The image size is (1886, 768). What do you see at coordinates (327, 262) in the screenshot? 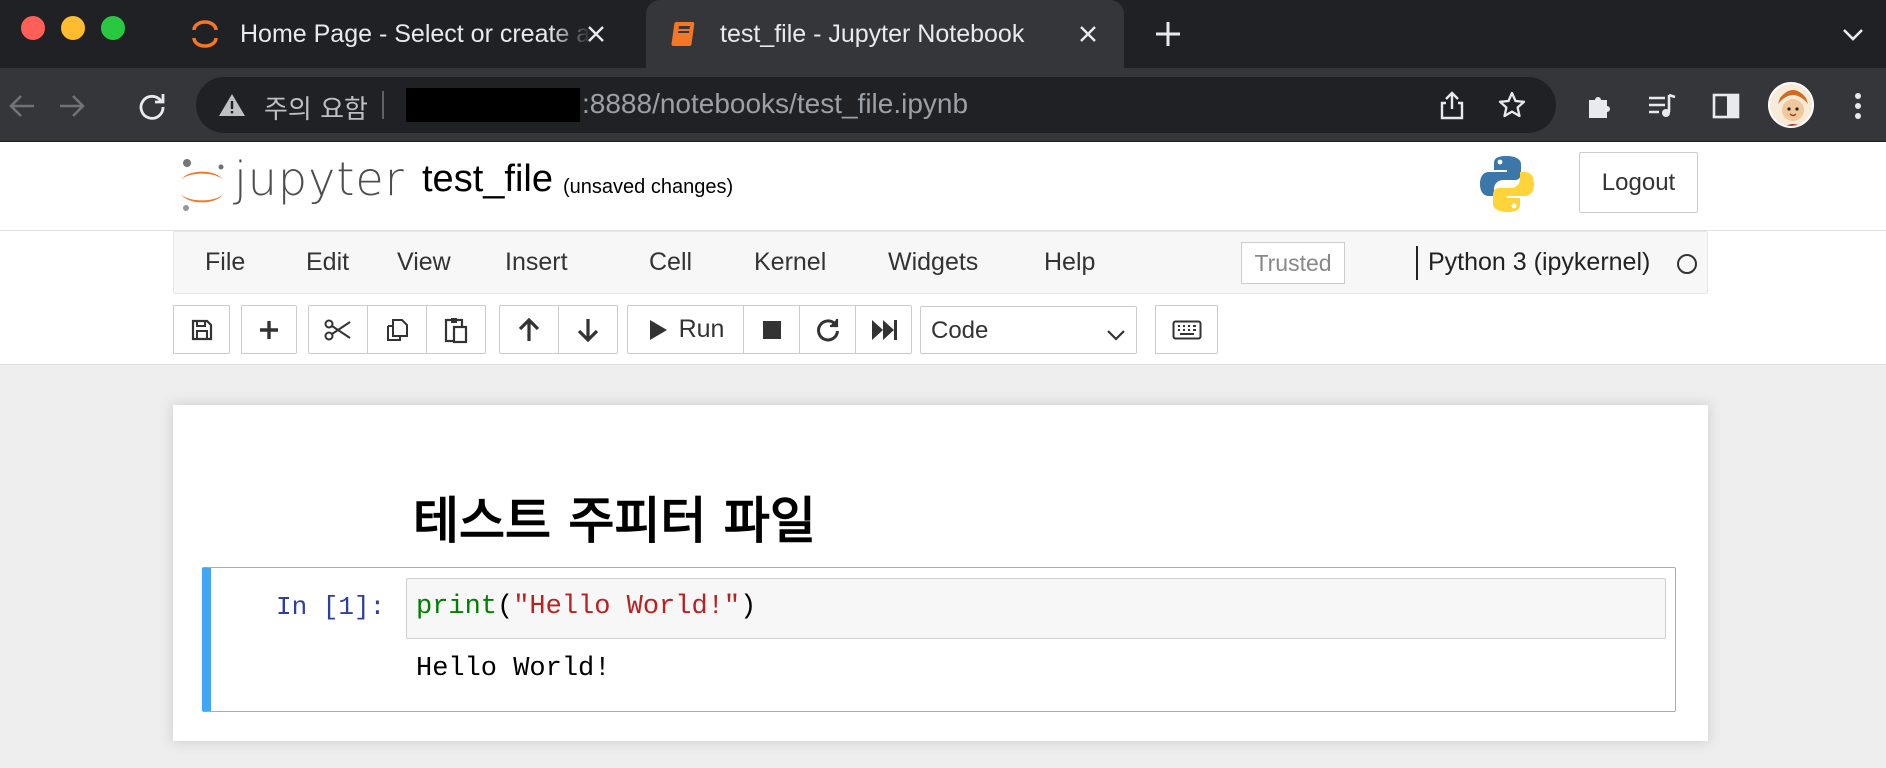
I see `menu-edit: Edit` at bounding box center [327, 262].